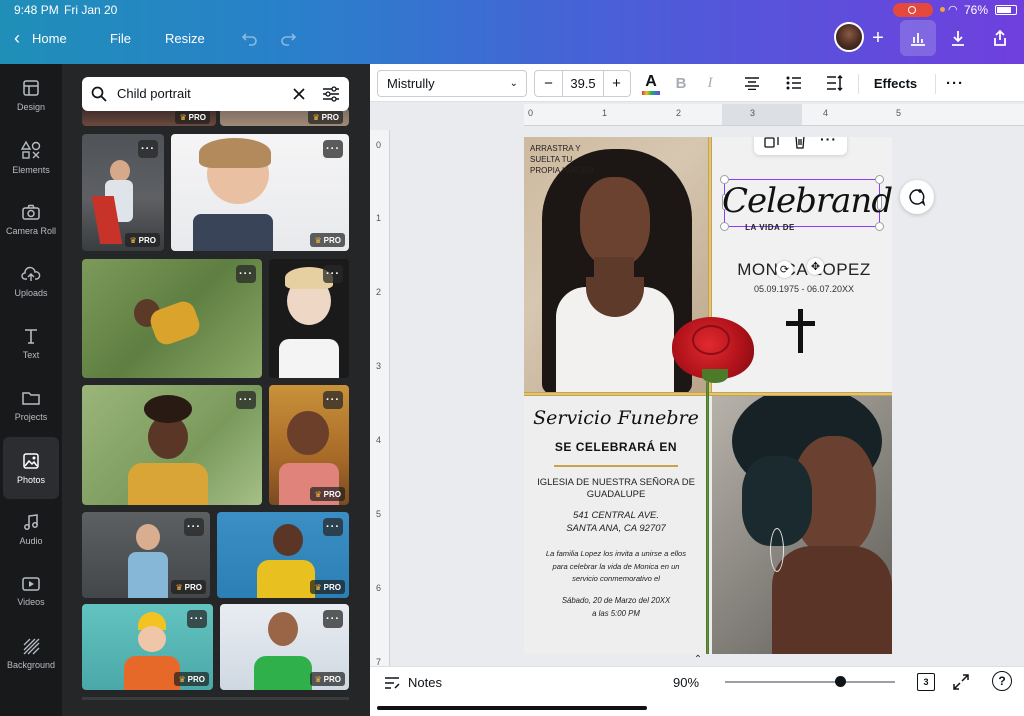  What do you see at coordinates (31, 157) in the screenshot?
I see `rail-item-elements: Elements` at bounding box center [31, 157].